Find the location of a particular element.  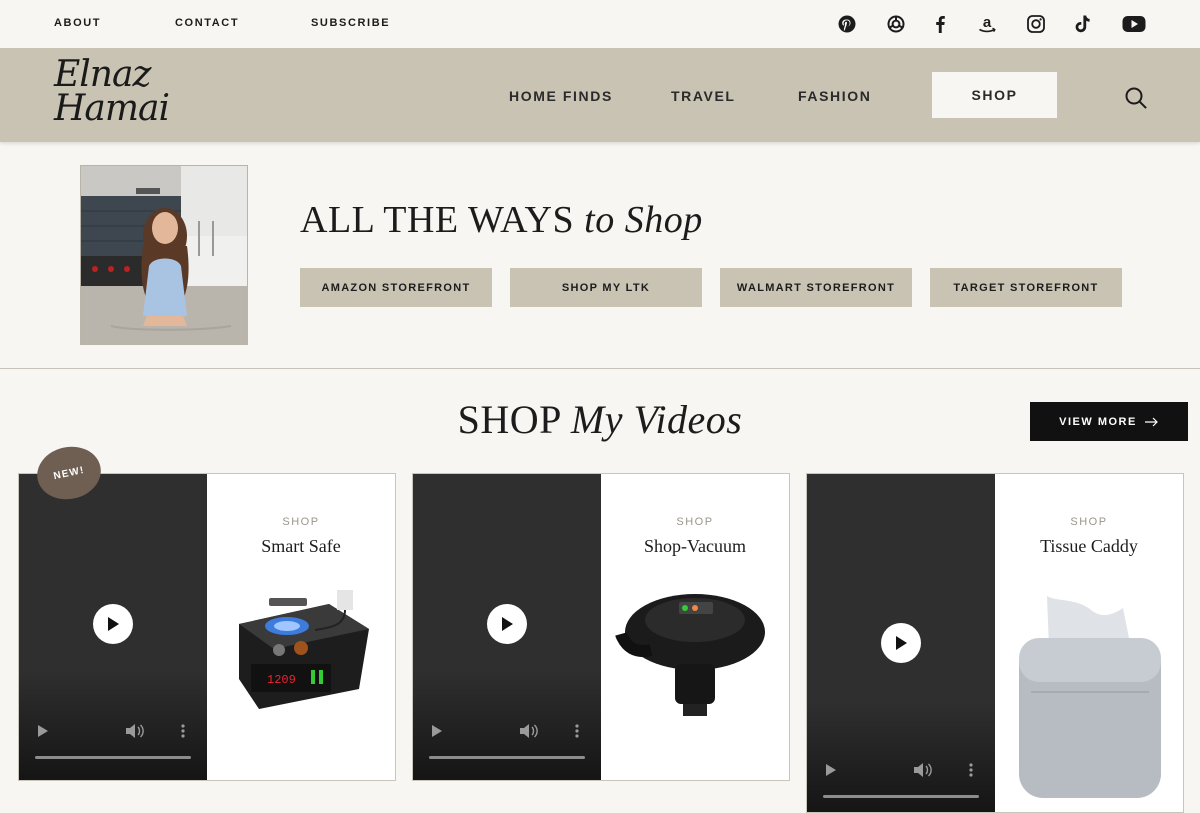

ways-title-main: ALL THE WAYS is located at coordinates (442, 220).